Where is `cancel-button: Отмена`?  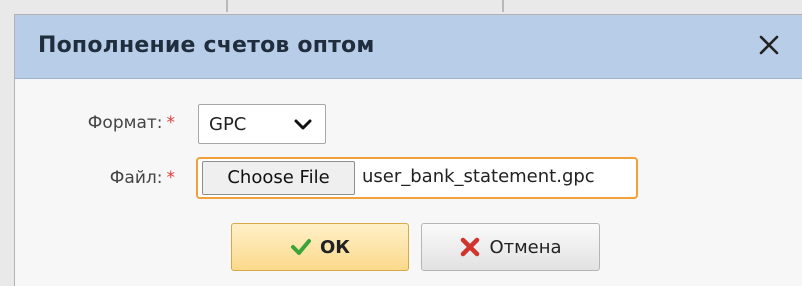 cancel-button: Отмена is located at coordinates (510, 247).